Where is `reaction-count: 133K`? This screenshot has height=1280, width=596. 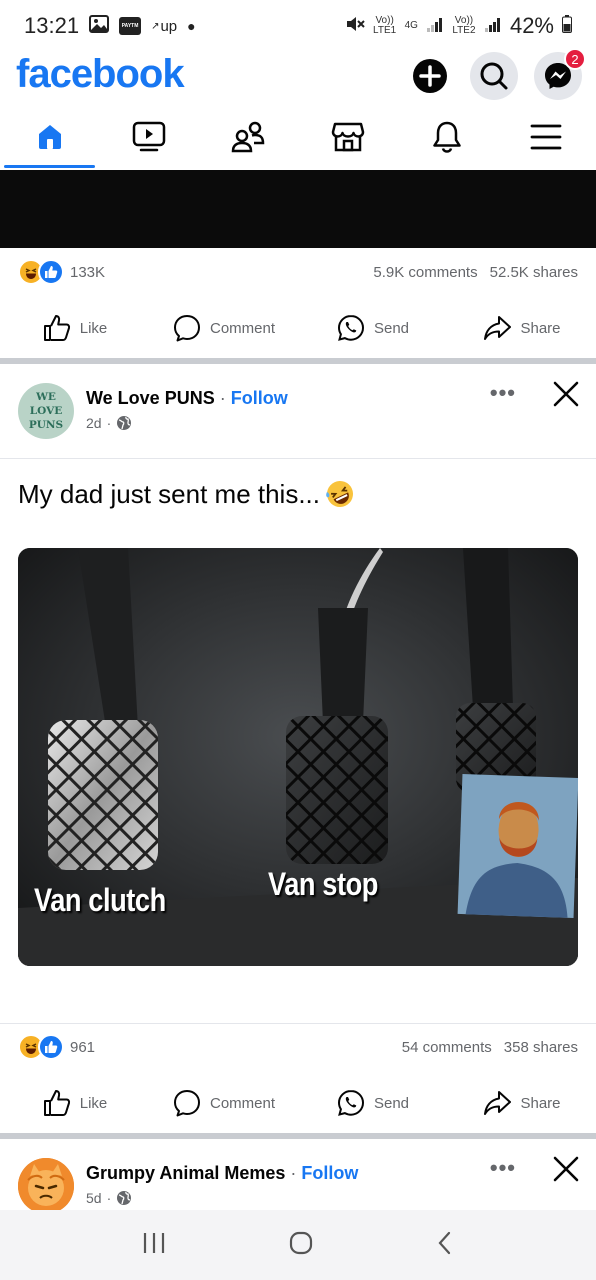
reaction-count: 133K is located at coordinates (88, 272).